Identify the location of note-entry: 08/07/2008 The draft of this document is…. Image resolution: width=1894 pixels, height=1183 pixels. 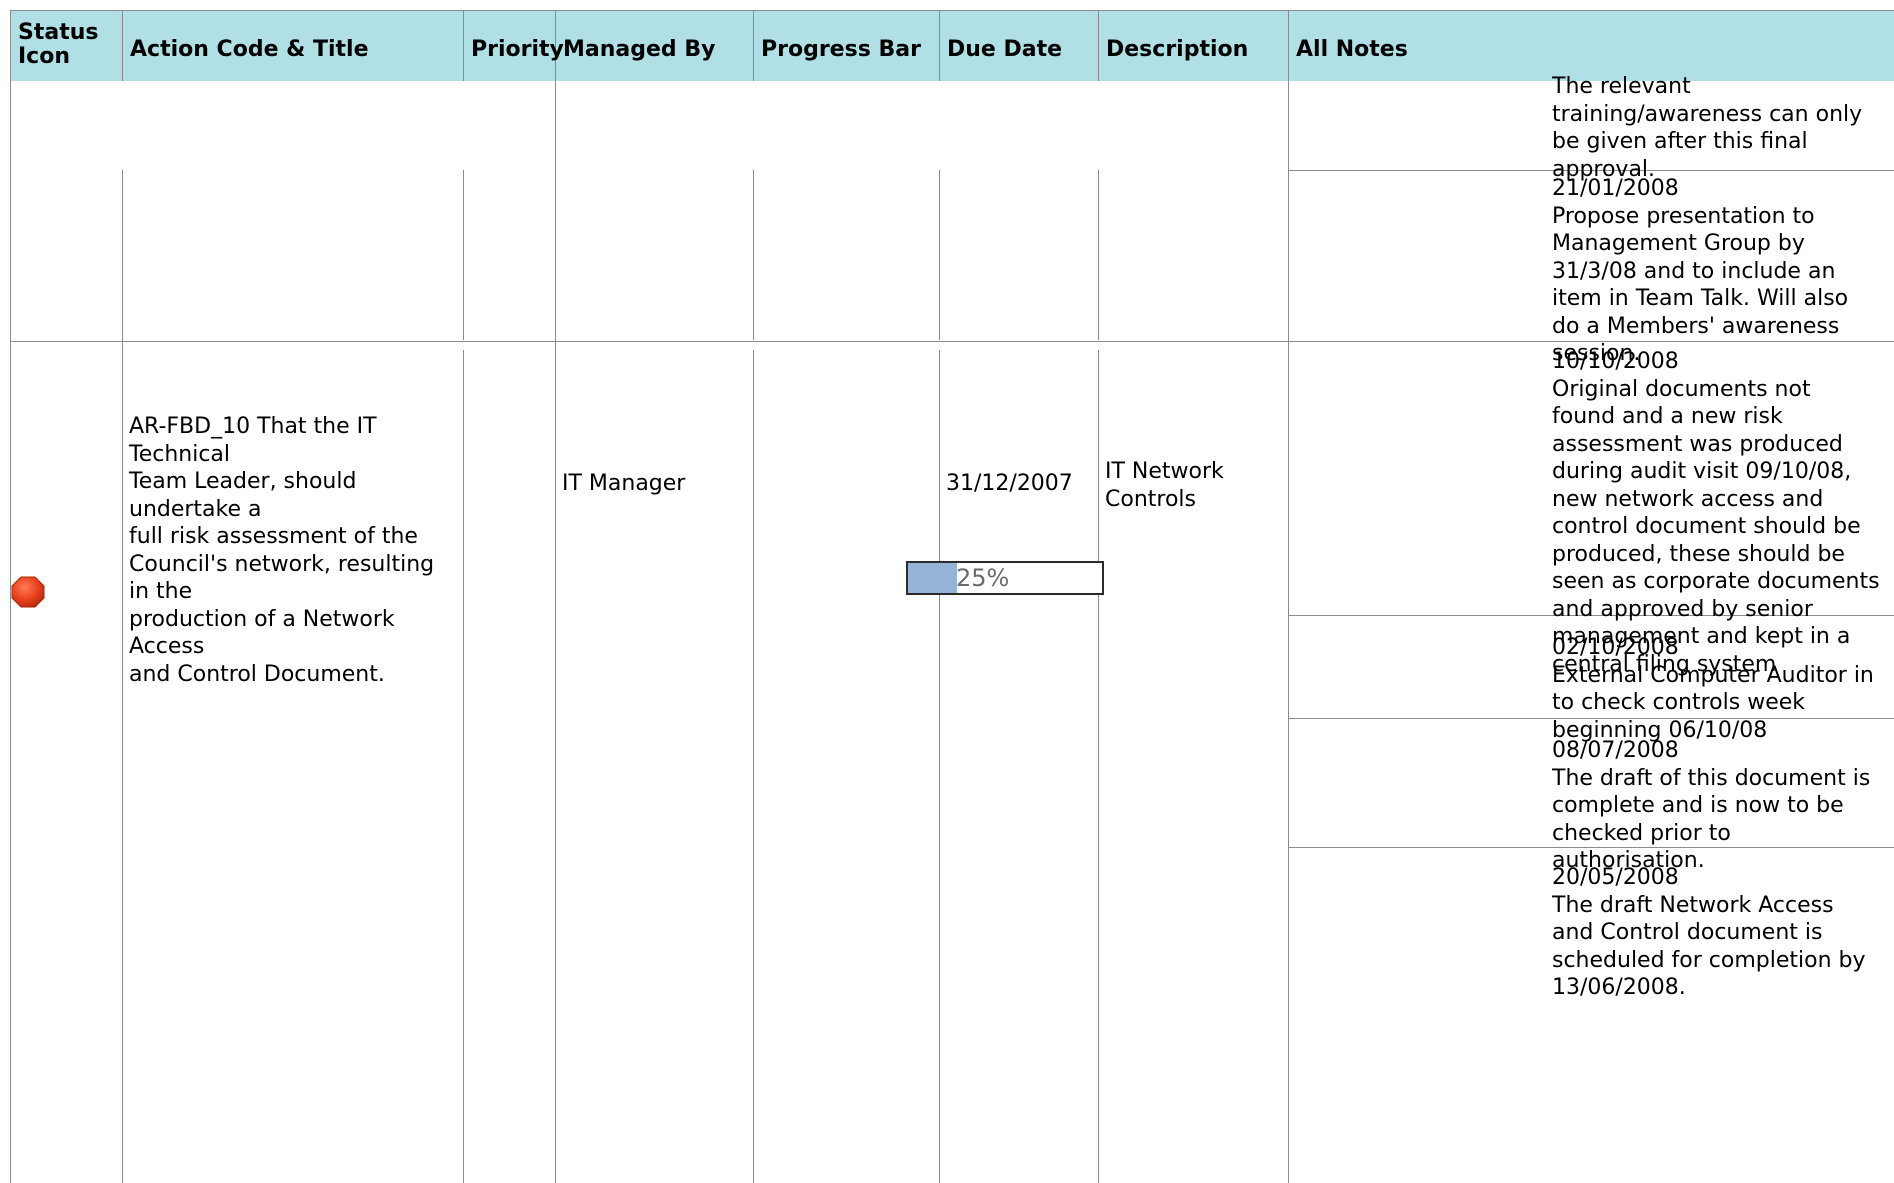
(1711, 805).